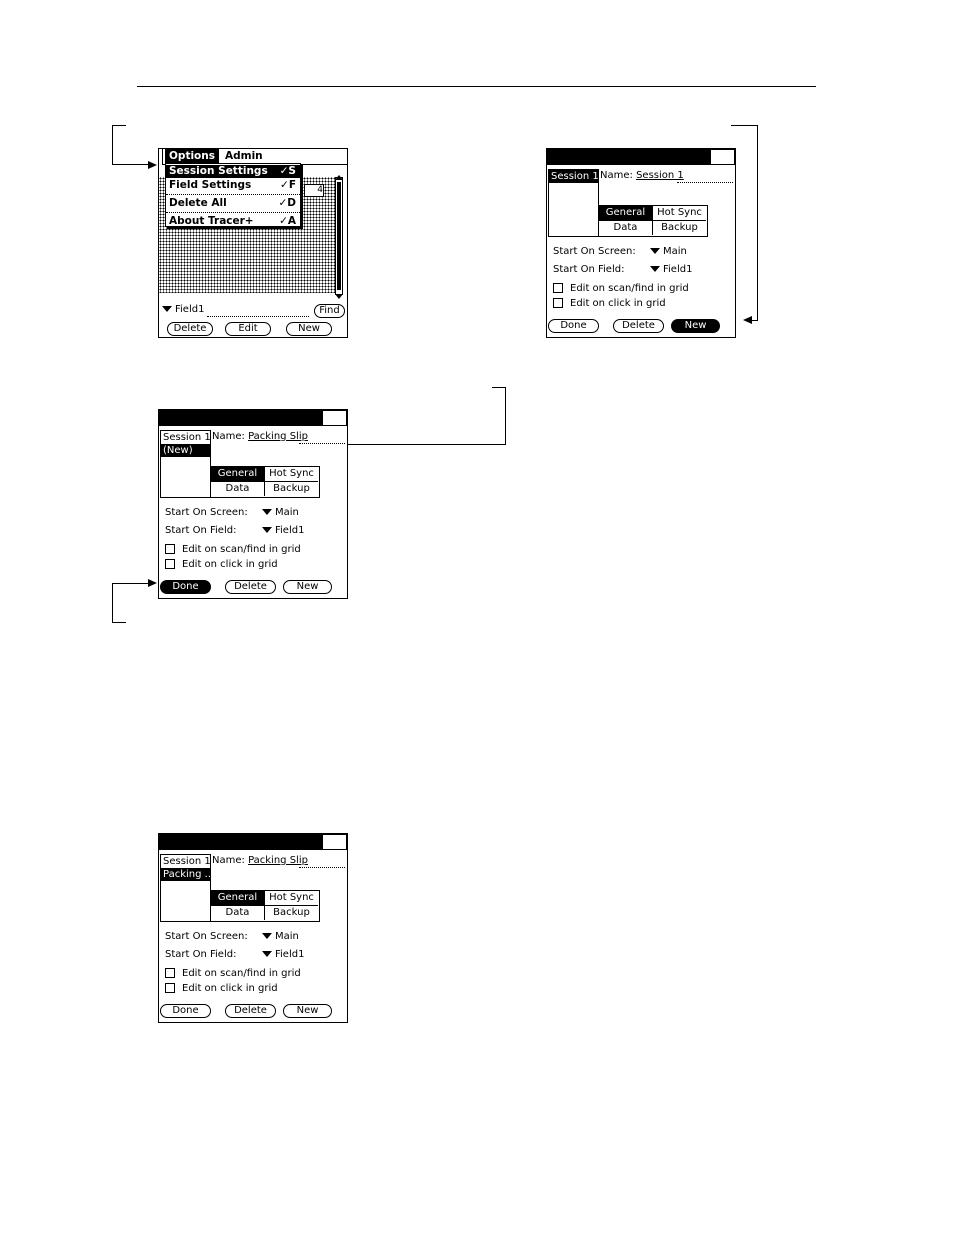  Describe the element at coordinates (228, 860) in the screenshot. I see `name-label: Name:` at that location.